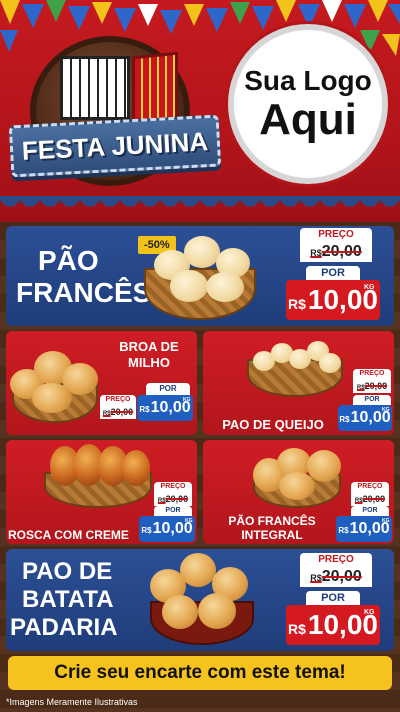 The image size is (400, 712). Describe the element at coordinates (72, 702) in the screenshot. I see `disclaimer-text: *Imagens Meramente Ilustrativas` at that location.